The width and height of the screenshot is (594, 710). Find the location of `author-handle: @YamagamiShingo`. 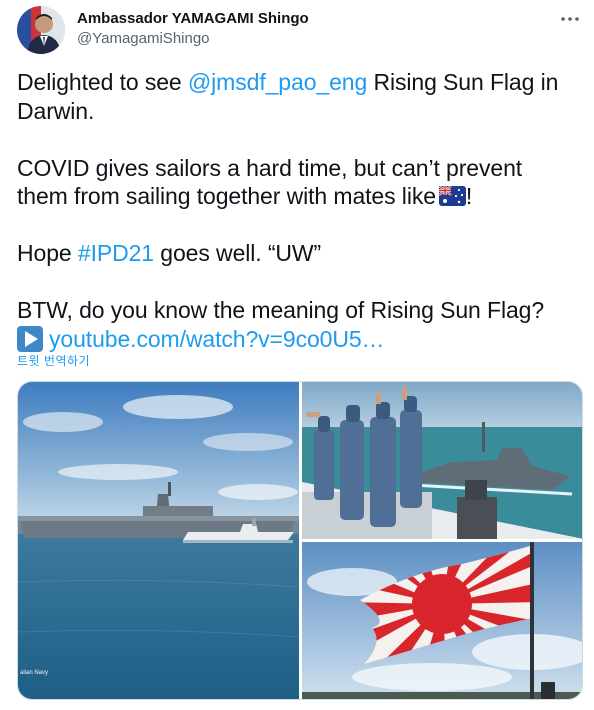

author-handle: @YamagamiShingo is located at coordinates (193, 38).